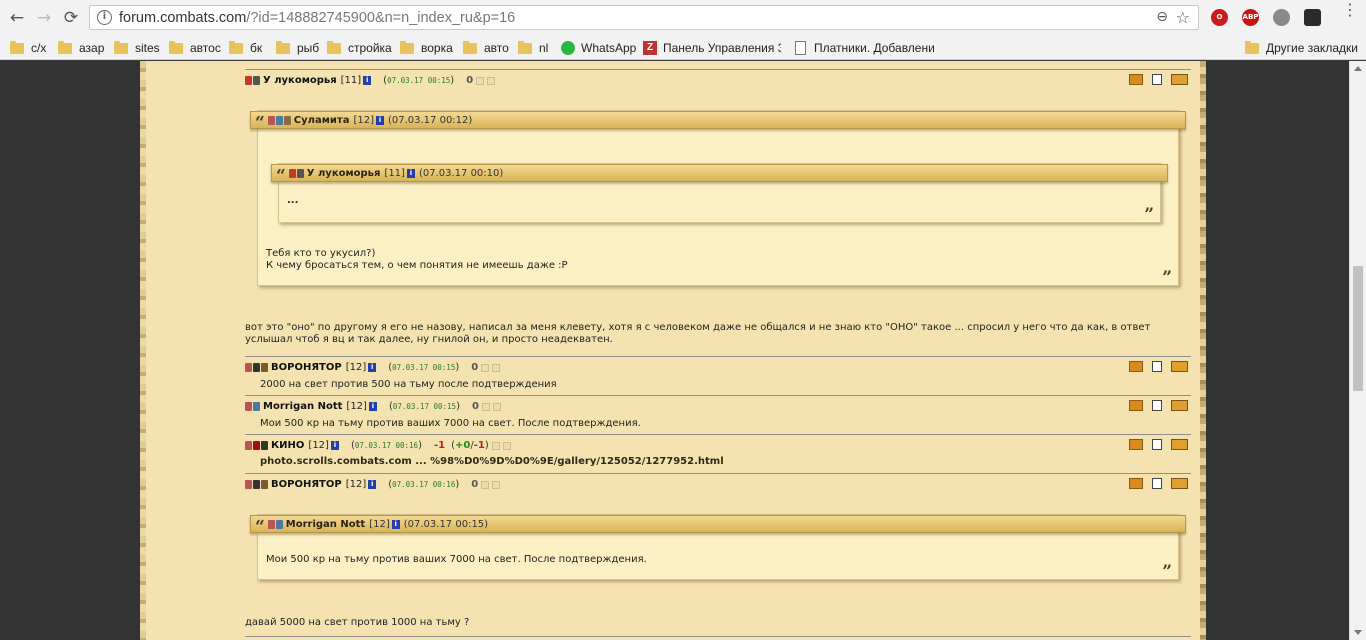 This screenshot has height=640, width=1366. Describe the element at coordinates (874, 48) in the screenshot. I see `bookmark-label: Платники. Добавление` at that location.